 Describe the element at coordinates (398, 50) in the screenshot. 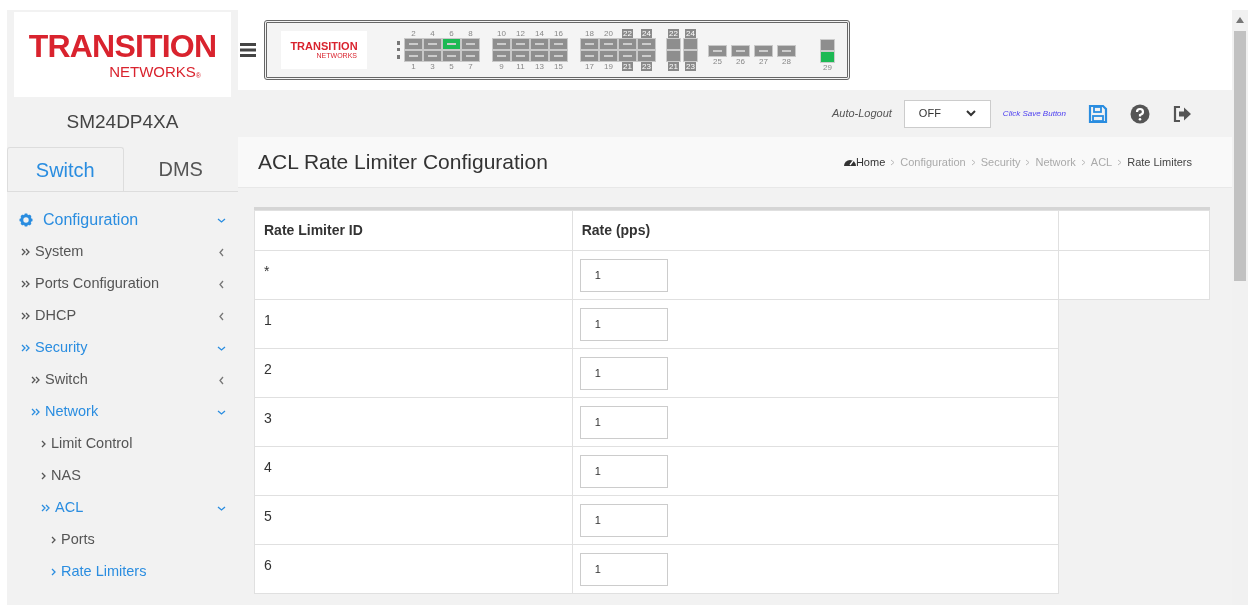

I see `led-dots-icon` at that location.